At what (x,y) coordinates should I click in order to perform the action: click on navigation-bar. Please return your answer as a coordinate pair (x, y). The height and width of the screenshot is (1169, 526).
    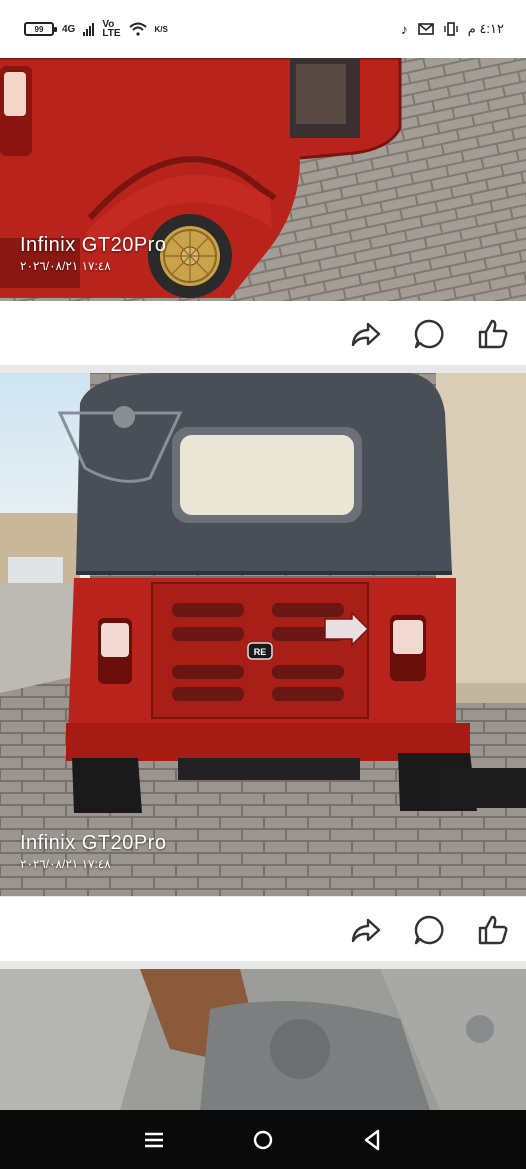
    Looking at the image, I should click on (263, 1139).